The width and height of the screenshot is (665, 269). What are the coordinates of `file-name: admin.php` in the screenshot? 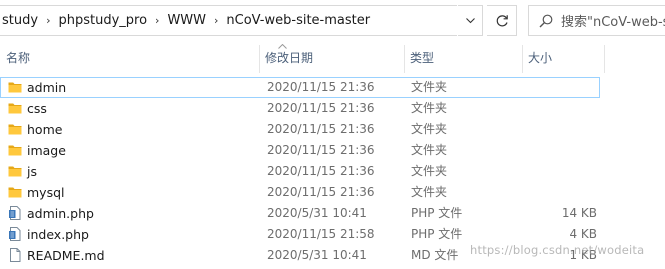 It's located at (60, 213).